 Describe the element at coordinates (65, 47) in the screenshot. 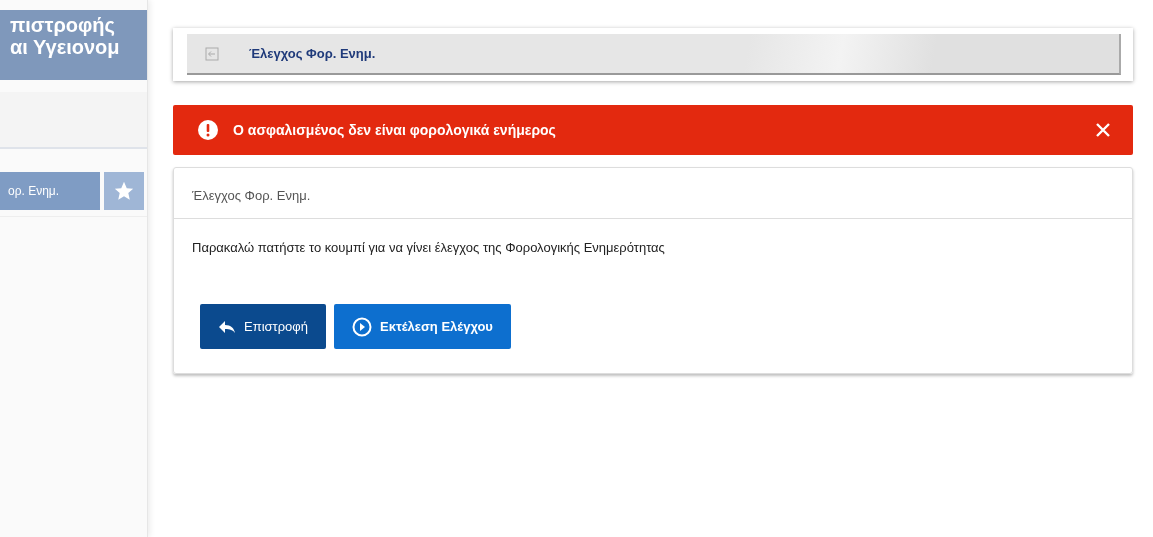

I see `sidebar-title: αι Υγειονομ` at that location.